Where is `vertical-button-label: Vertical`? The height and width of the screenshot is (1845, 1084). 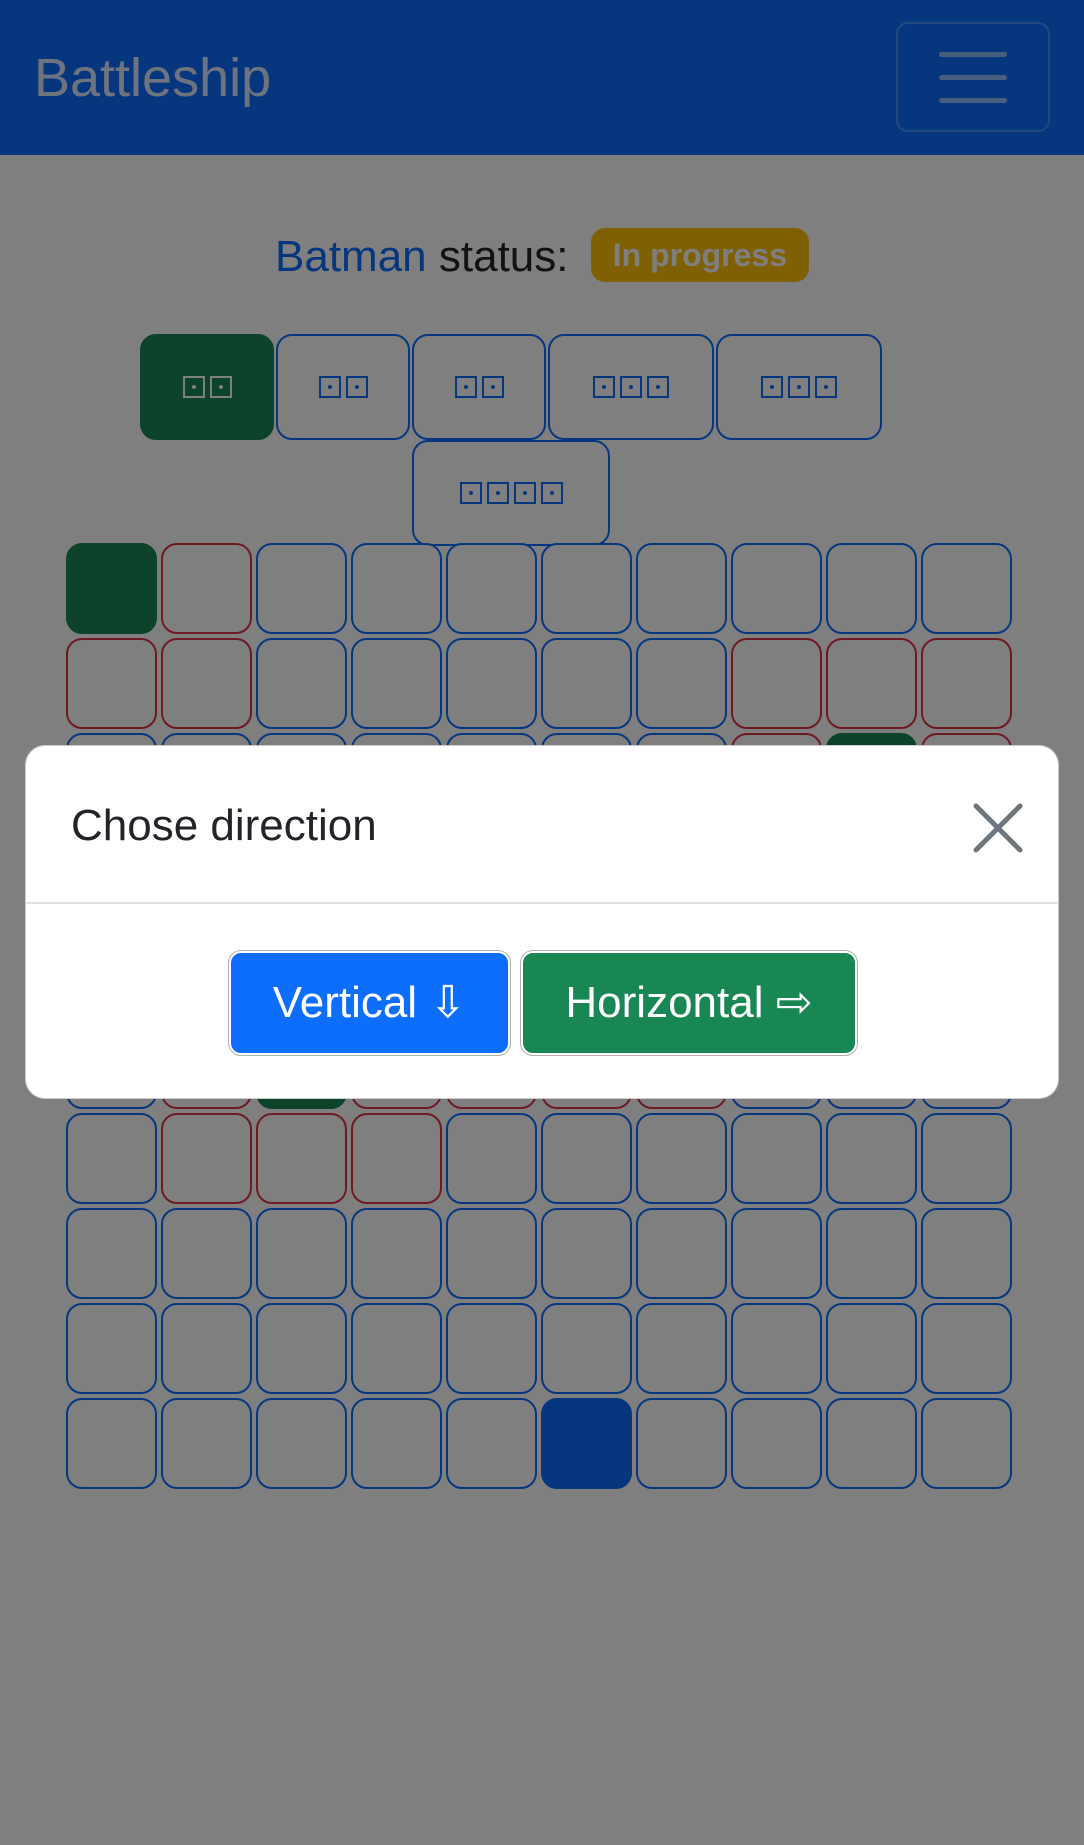
vertical-button-label: Vertical is located at coordinates (345, 1002).